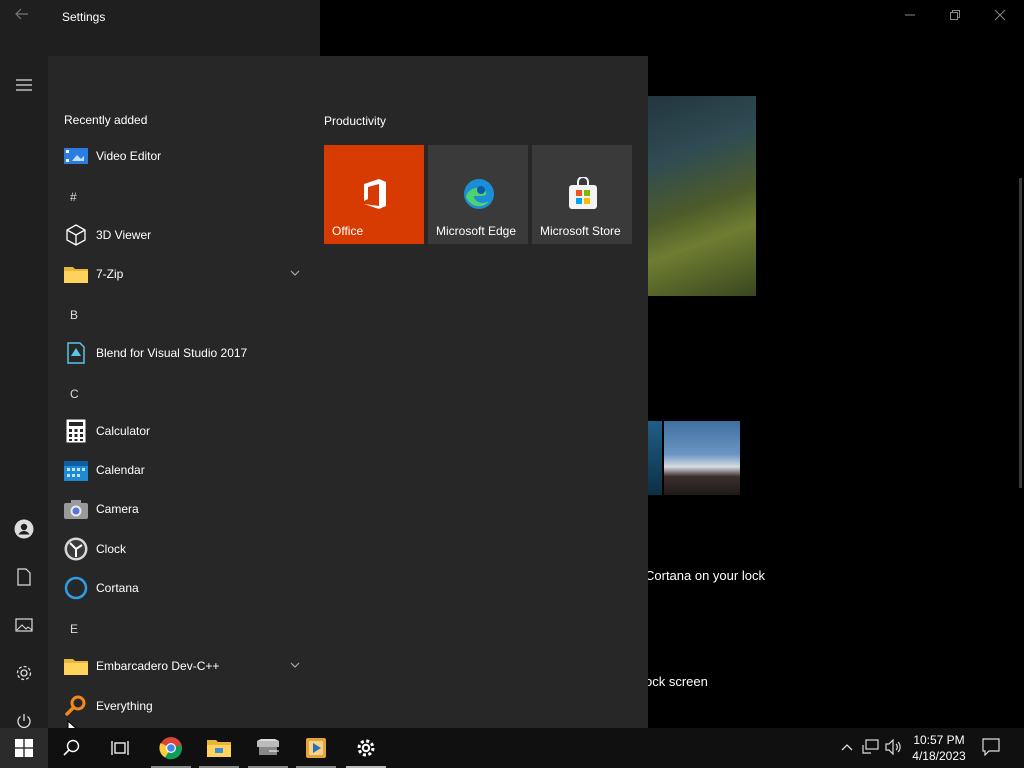  I want to click on search-icon, so click(71, 747).